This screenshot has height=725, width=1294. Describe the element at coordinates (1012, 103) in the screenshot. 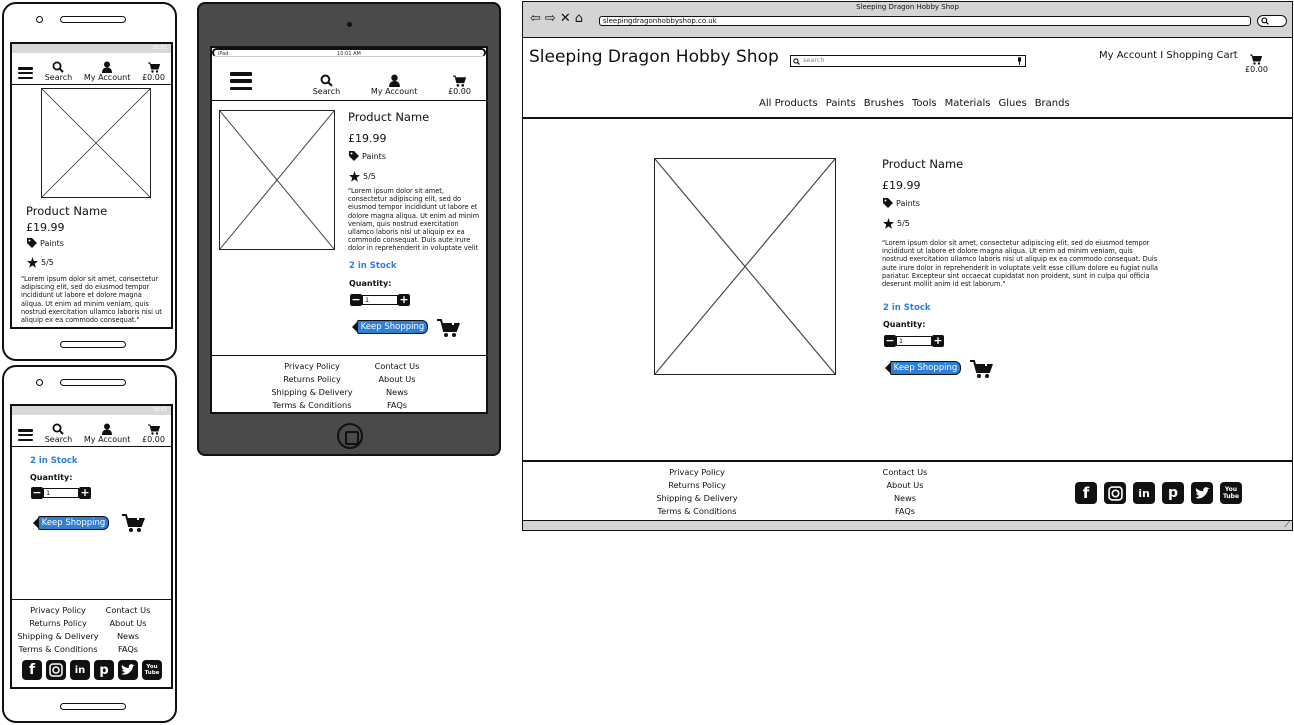

I see `nav-glues: Glues` at that location.